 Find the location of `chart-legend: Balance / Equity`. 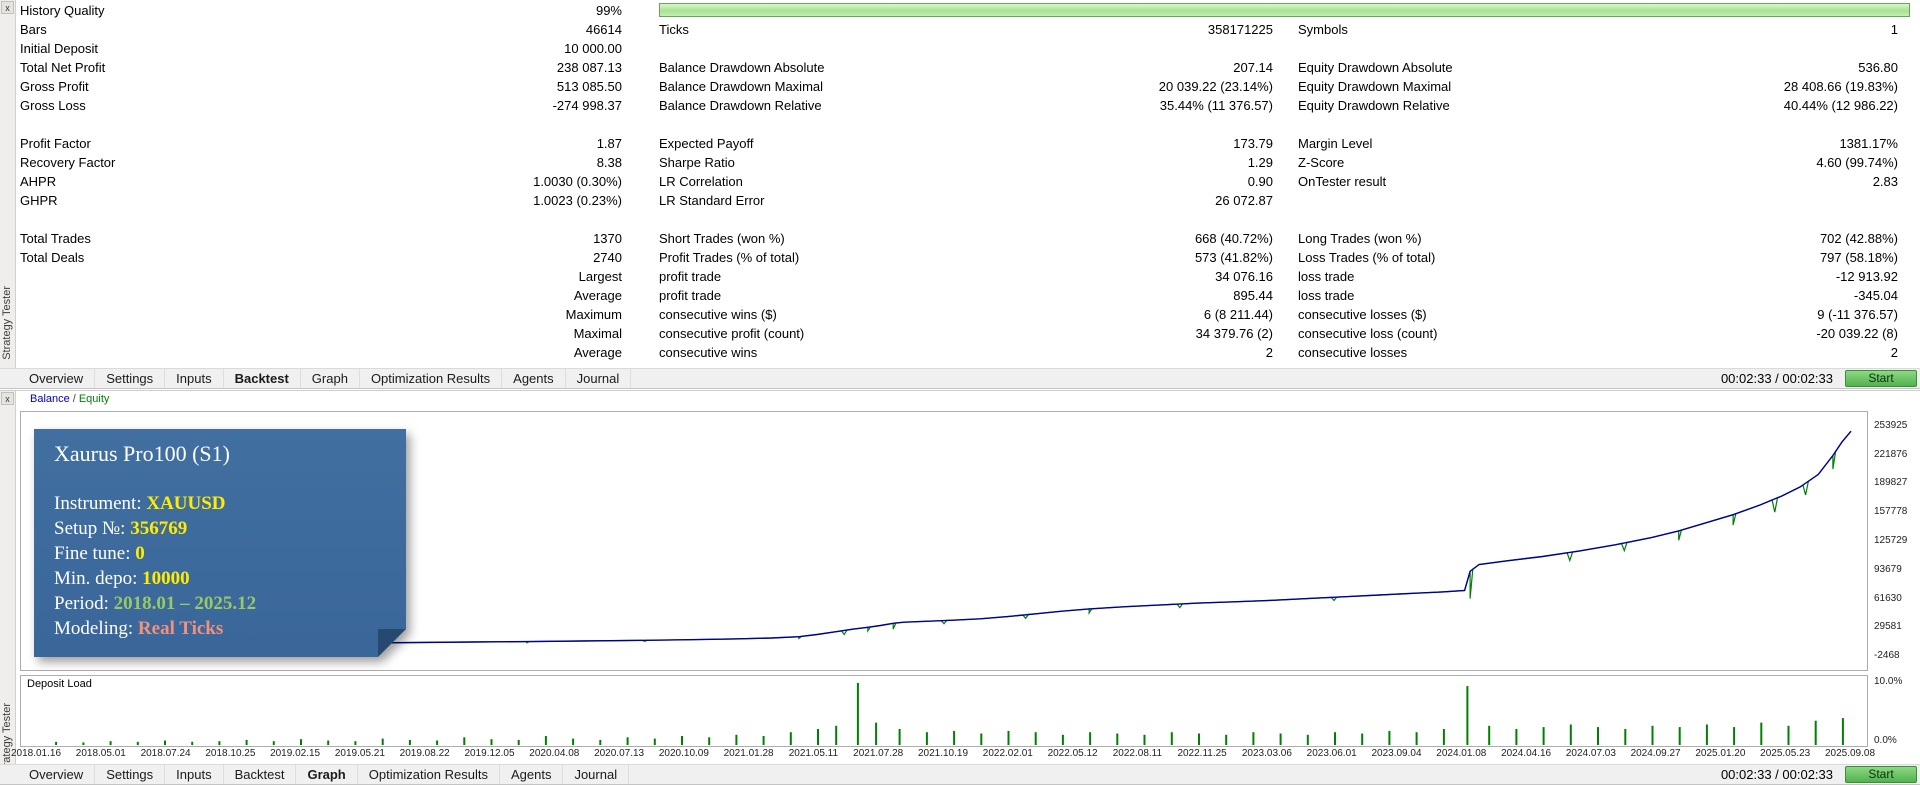

chart-legend: Balance / Equity is located at coordinates (69, 399).